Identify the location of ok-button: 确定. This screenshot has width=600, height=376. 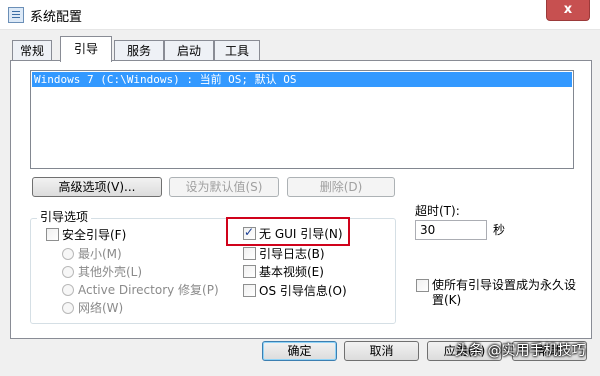
(299, 351).